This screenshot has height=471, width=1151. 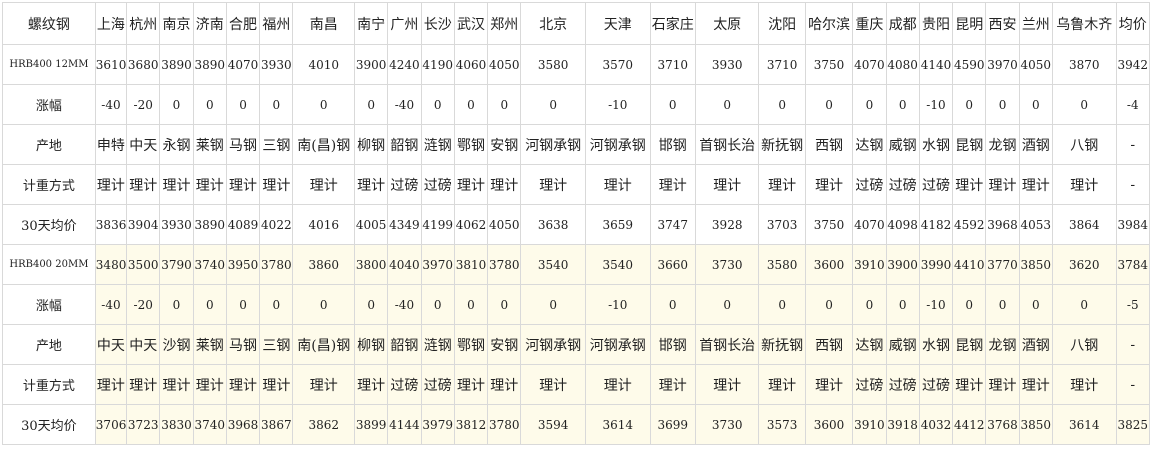 What do you see at coordinates (1084, 64) in the screenshot?
I see `table-cell: 3870` at bounding box center [1084, 64].